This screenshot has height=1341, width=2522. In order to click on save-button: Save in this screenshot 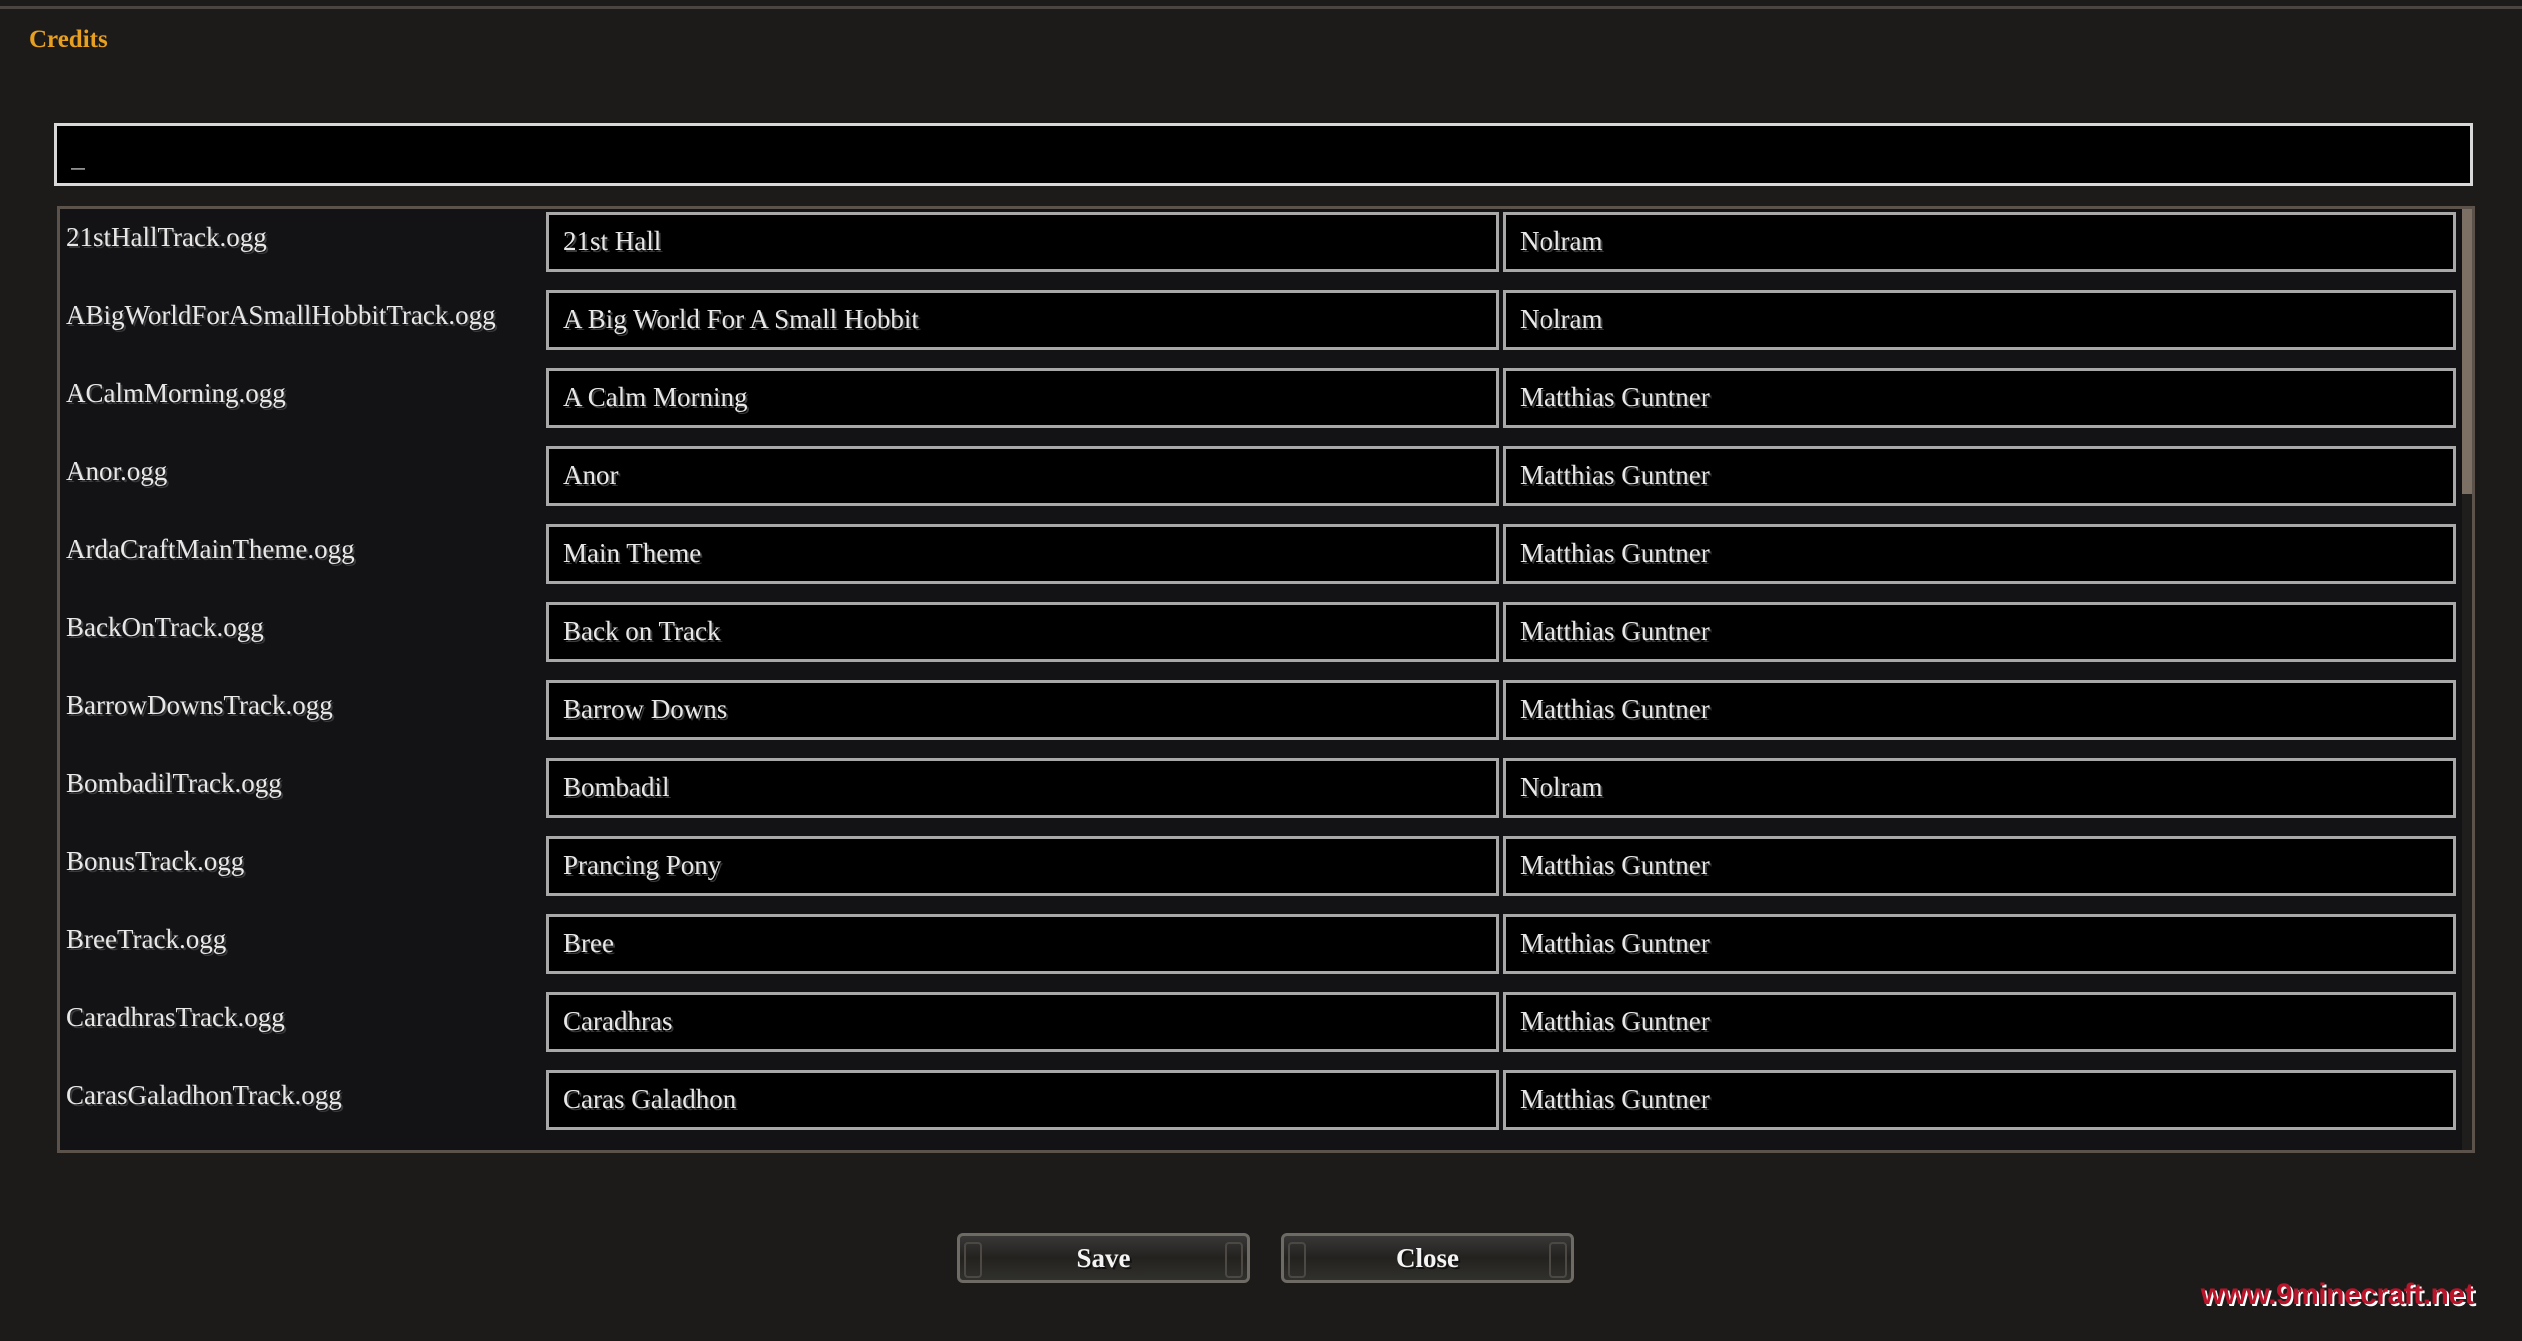, I will do `click(1103, 1258)`.